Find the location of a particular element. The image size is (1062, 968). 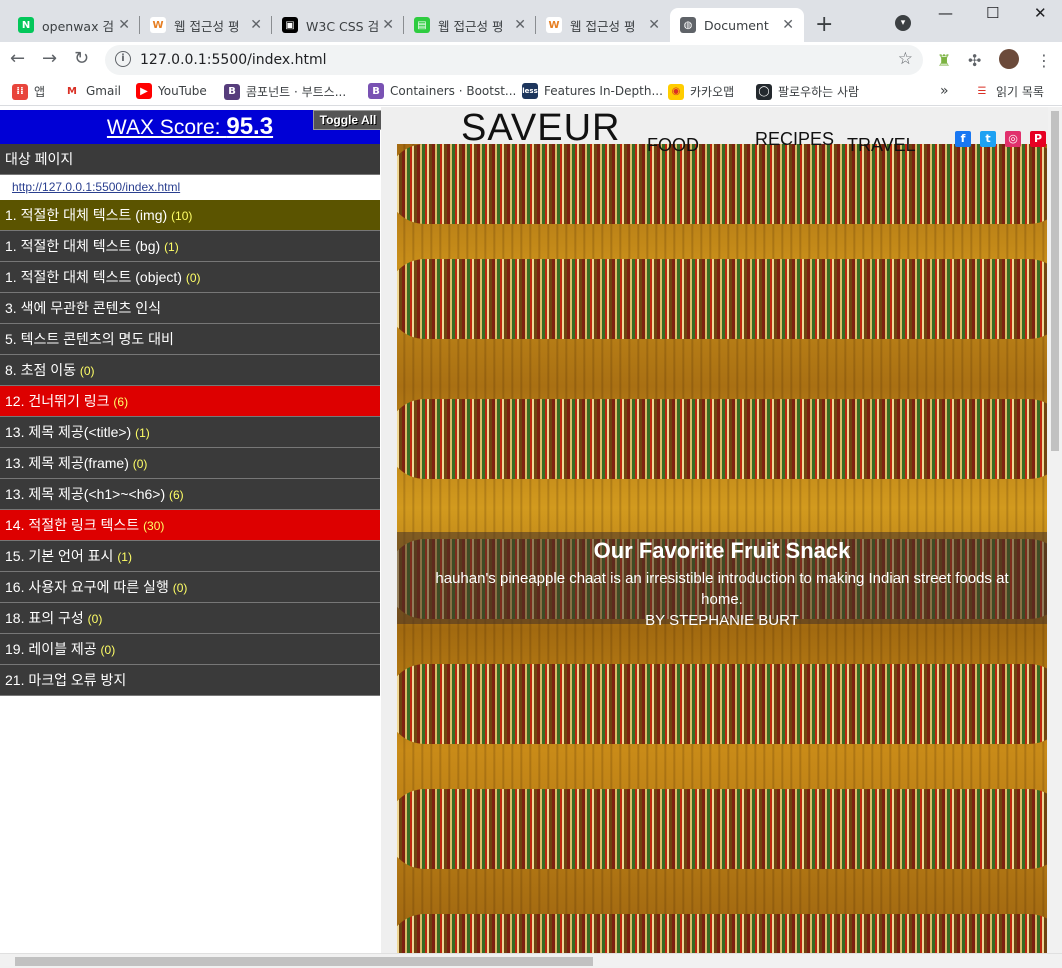

wax-check-row: 13. 제목 제공(<h1>~<h6>) (6) is located at coordinates (190, 494).